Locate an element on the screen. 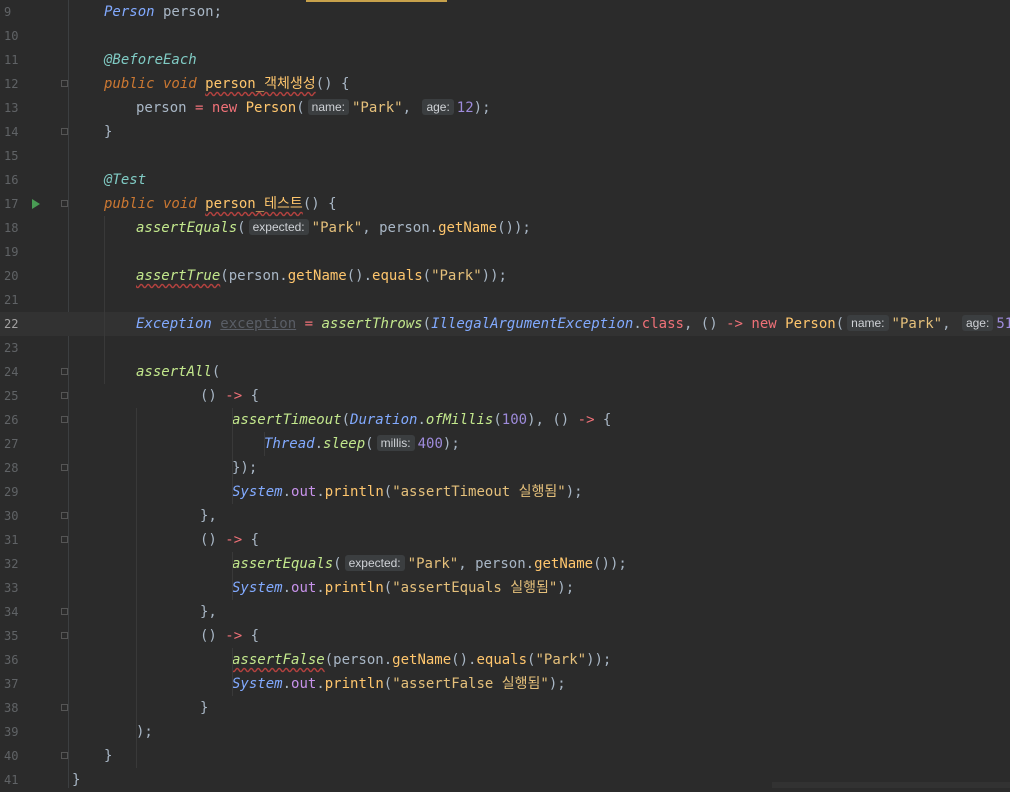 This screenshot has height=792, width=1010. code-line-30: 30}, is located at coordinates (505, 516).